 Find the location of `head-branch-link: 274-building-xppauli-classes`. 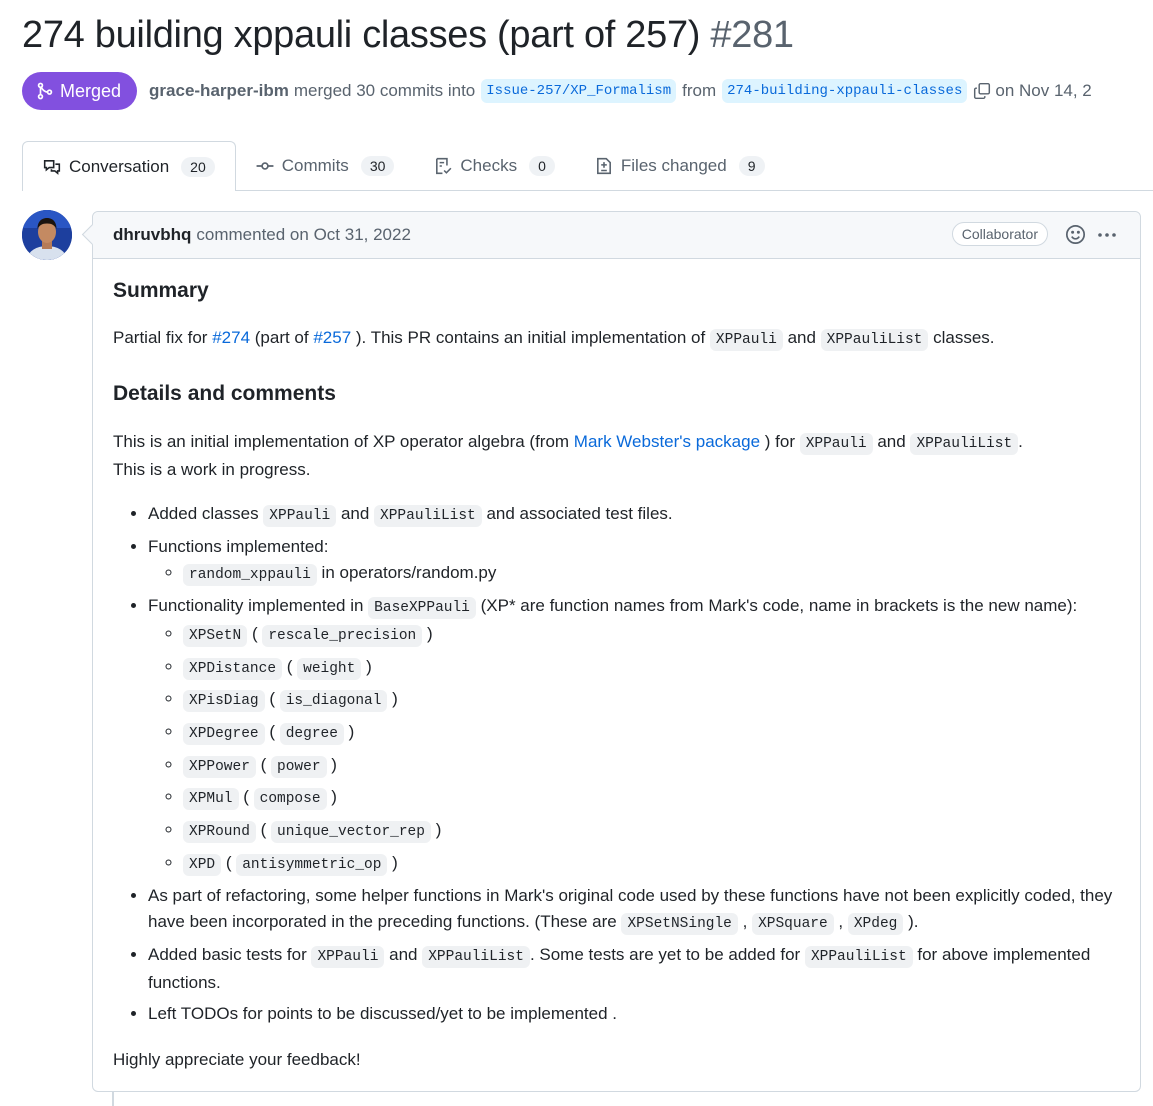

head-branch-link: 274-building-xppauli-classes is located at coordinates (845, 91).